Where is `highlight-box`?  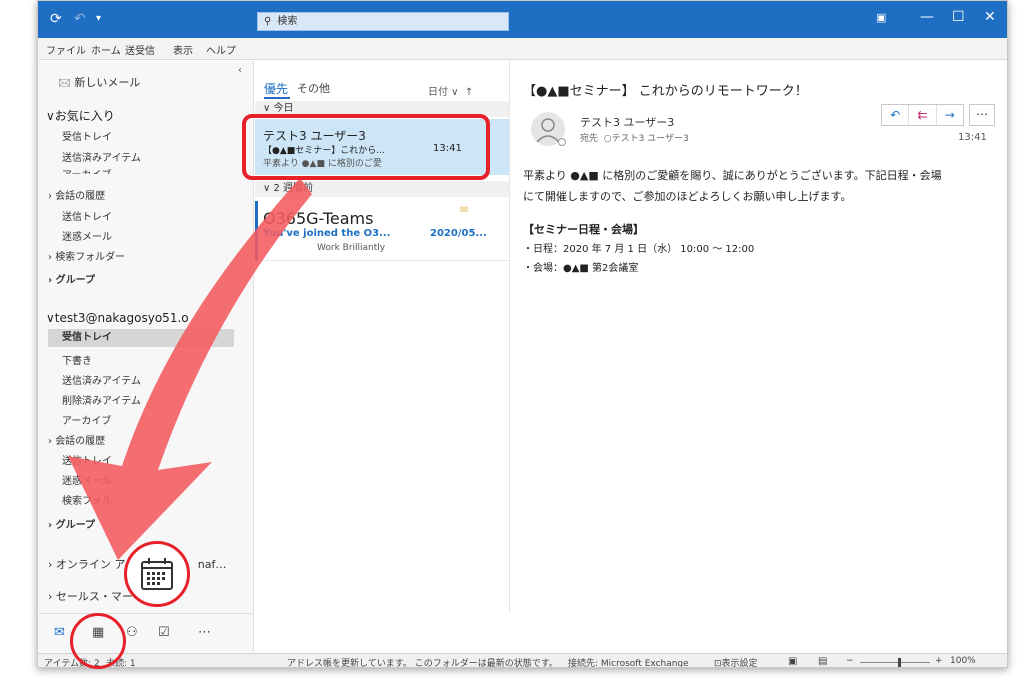 highlight-box is located at coordinates (366, 147).